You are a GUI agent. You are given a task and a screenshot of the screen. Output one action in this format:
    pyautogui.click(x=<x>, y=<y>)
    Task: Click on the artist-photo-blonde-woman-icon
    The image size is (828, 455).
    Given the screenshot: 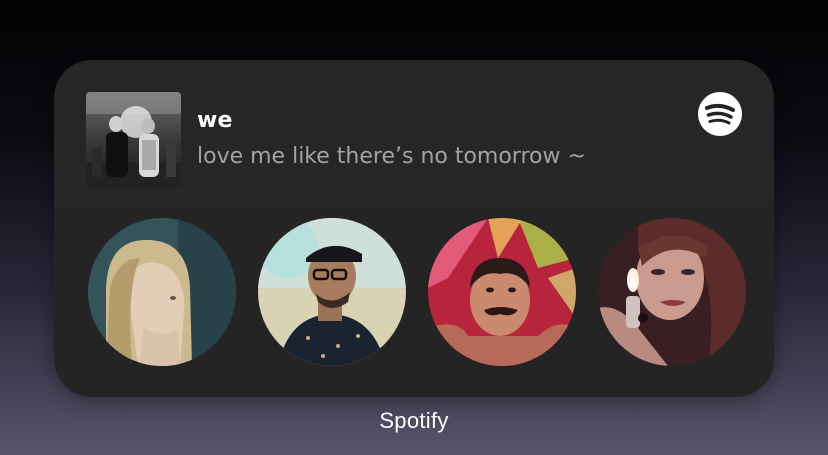 What is the action you would take?
    pyautogui.click(x=162, y=292)
    